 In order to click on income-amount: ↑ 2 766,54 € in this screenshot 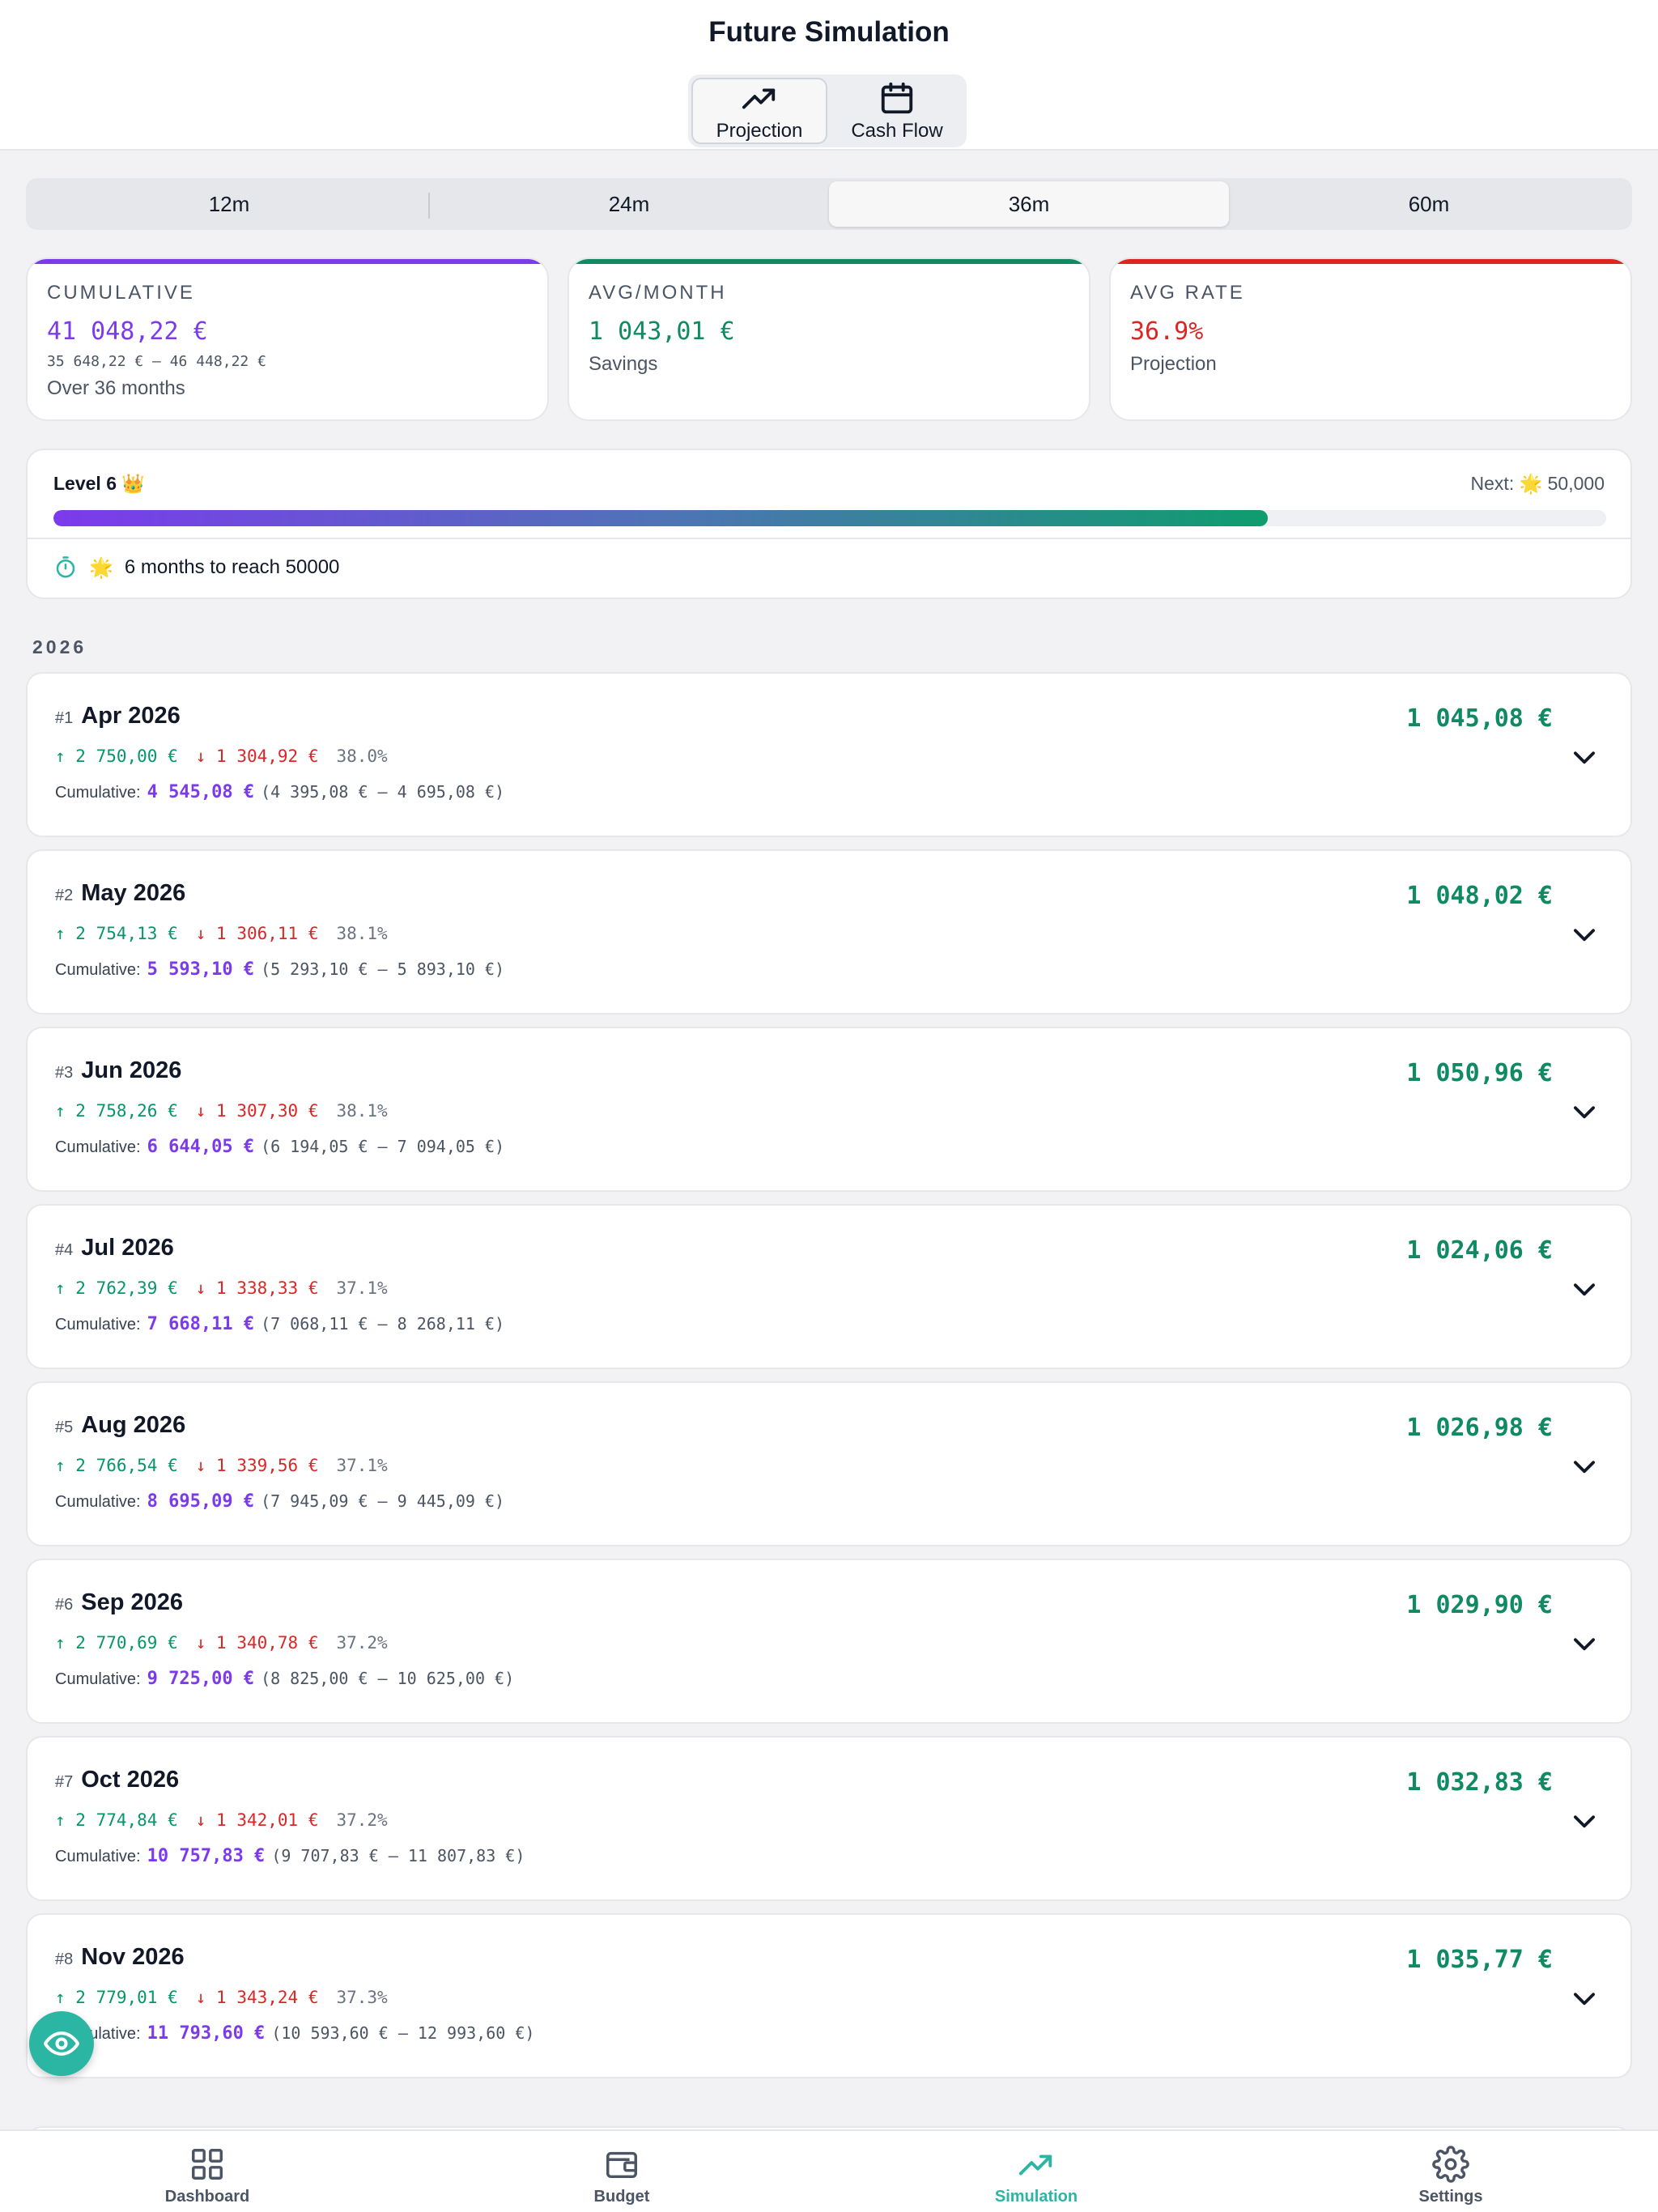, I will do `click(116, 1465)`.